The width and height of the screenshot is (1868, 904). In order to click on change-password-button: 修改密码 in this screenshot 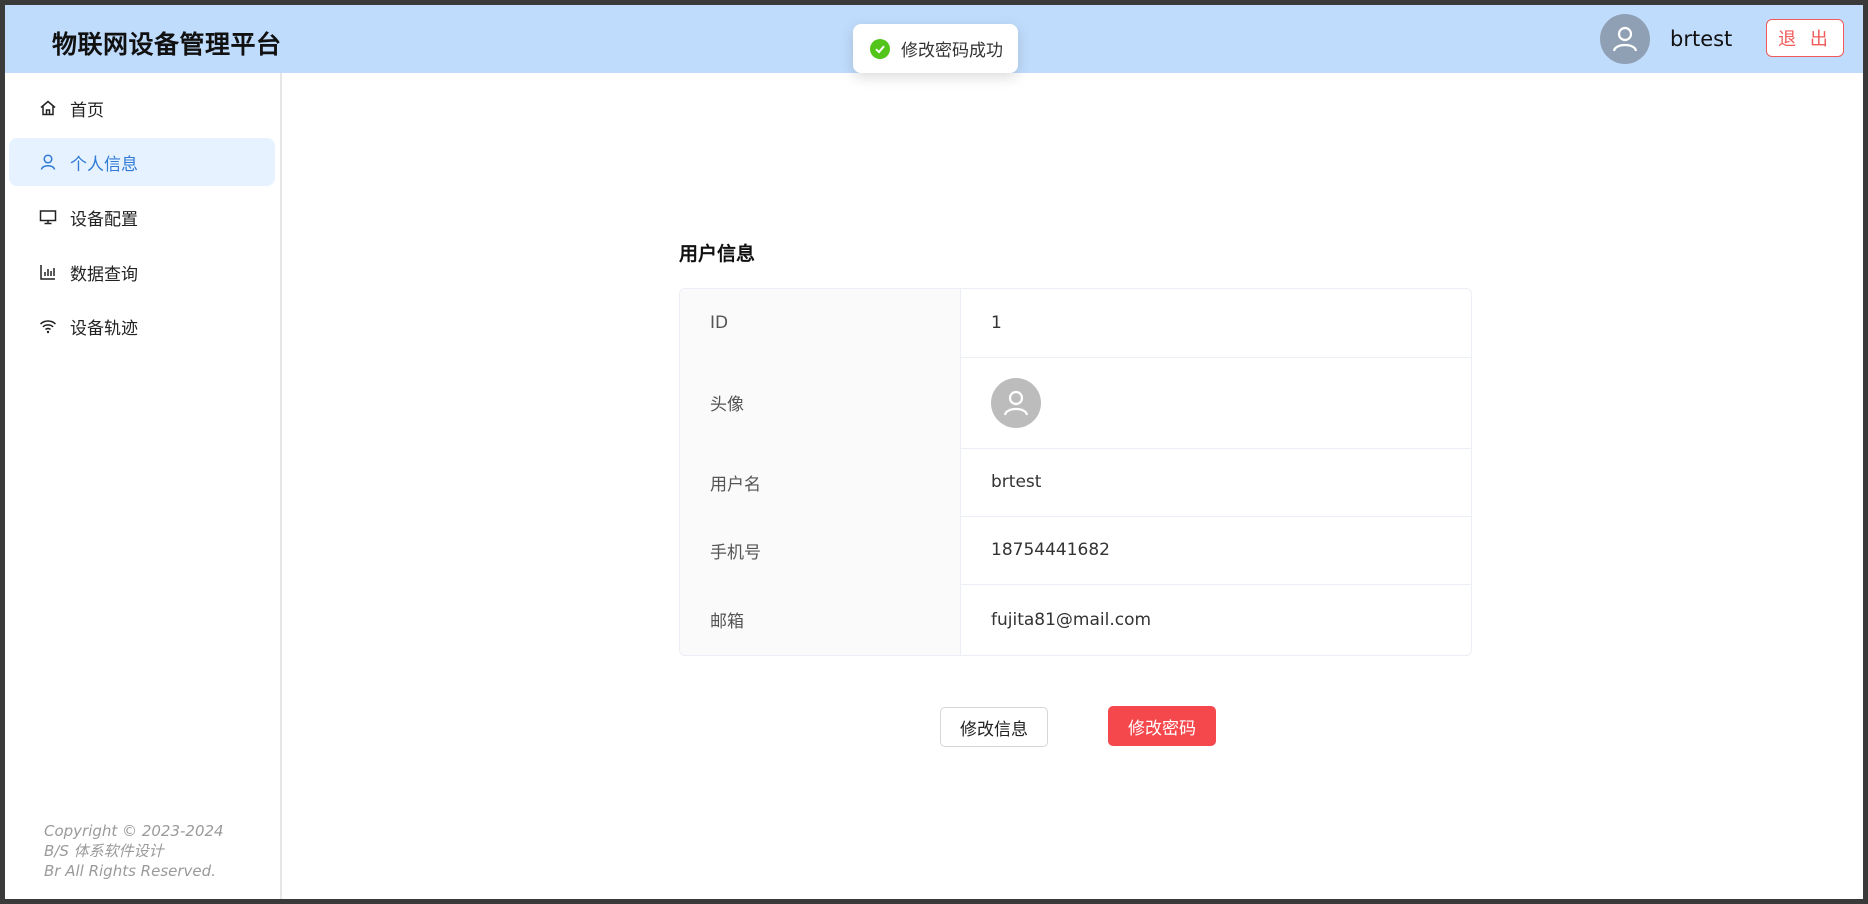, I will do `click(1162, 726)`.